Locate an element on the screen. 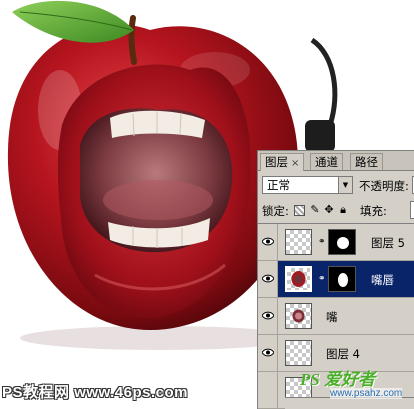 Image resolution: width=414 pixels, height=409 pixels. mouth-thumbnail-icon is located at coordinates (298, 316).